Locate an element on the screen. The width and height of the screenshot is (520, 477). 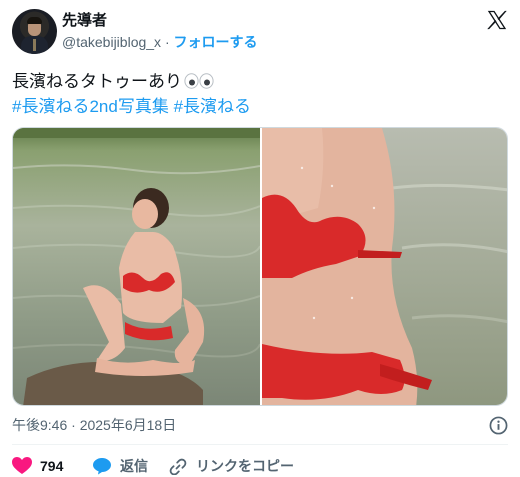
heart-icon is located at coordinates (22, 465).